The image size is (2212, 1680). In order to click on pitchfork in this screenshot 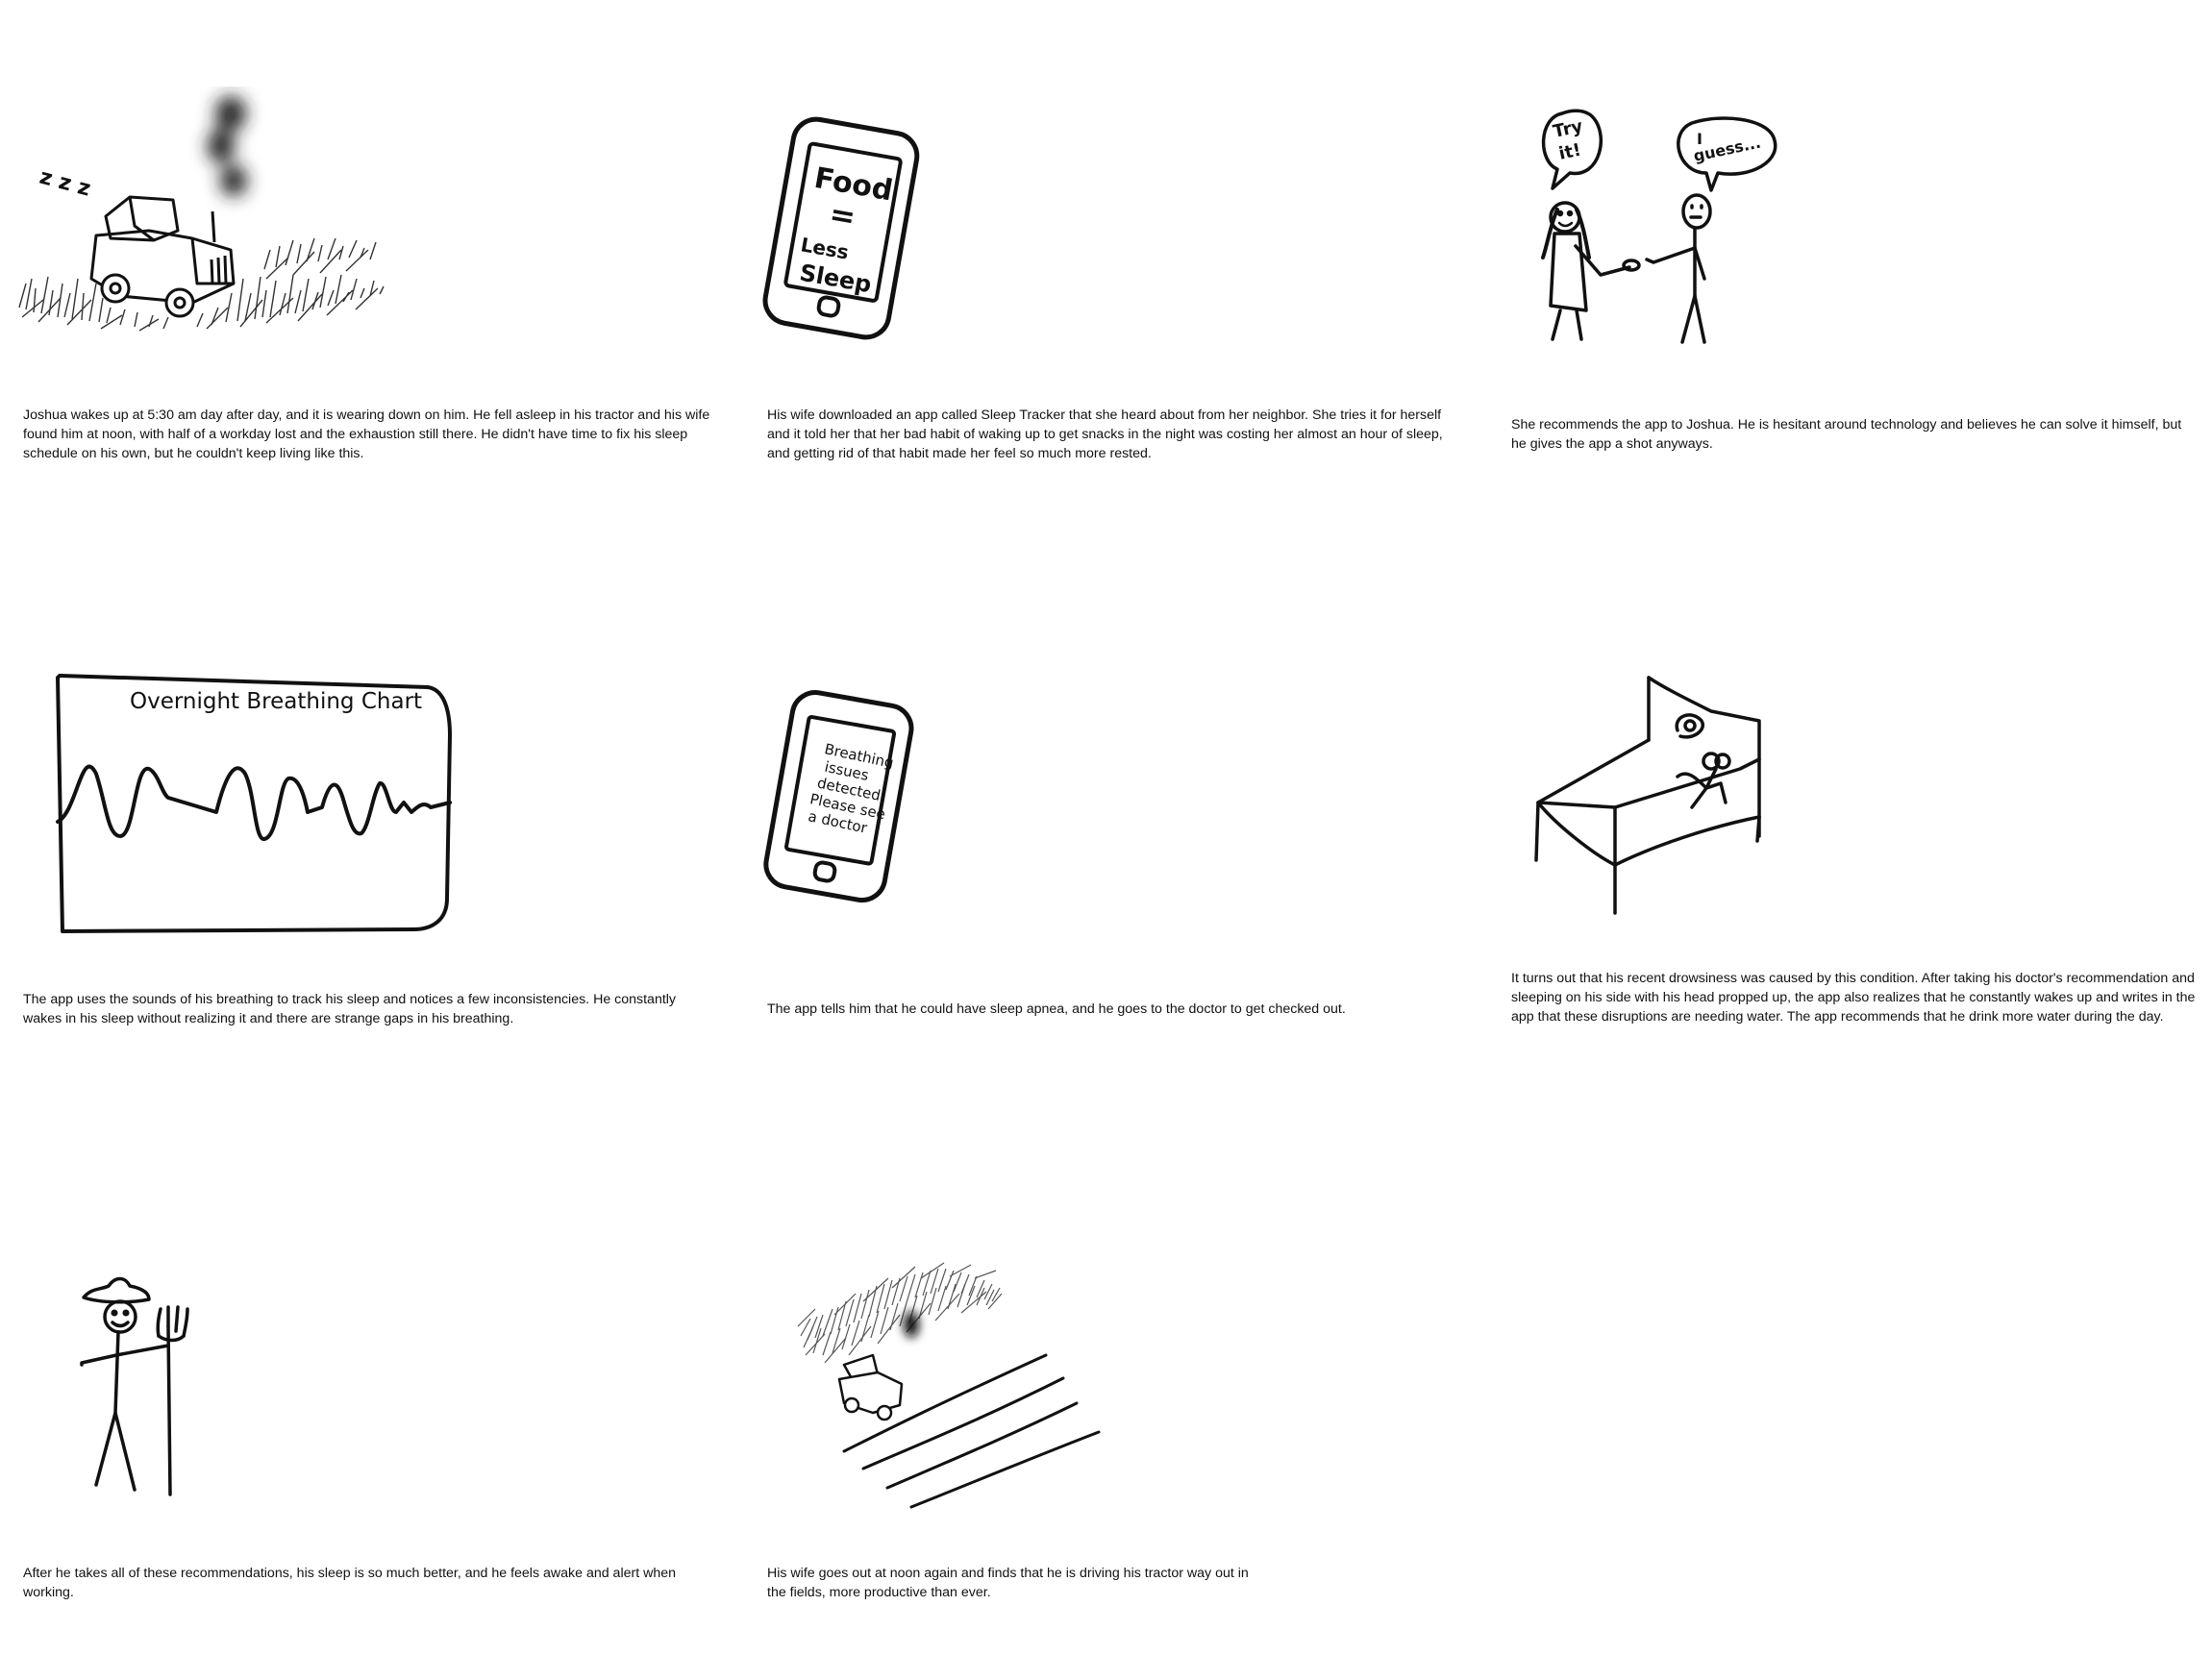, I will do `click(173, 1400)`.